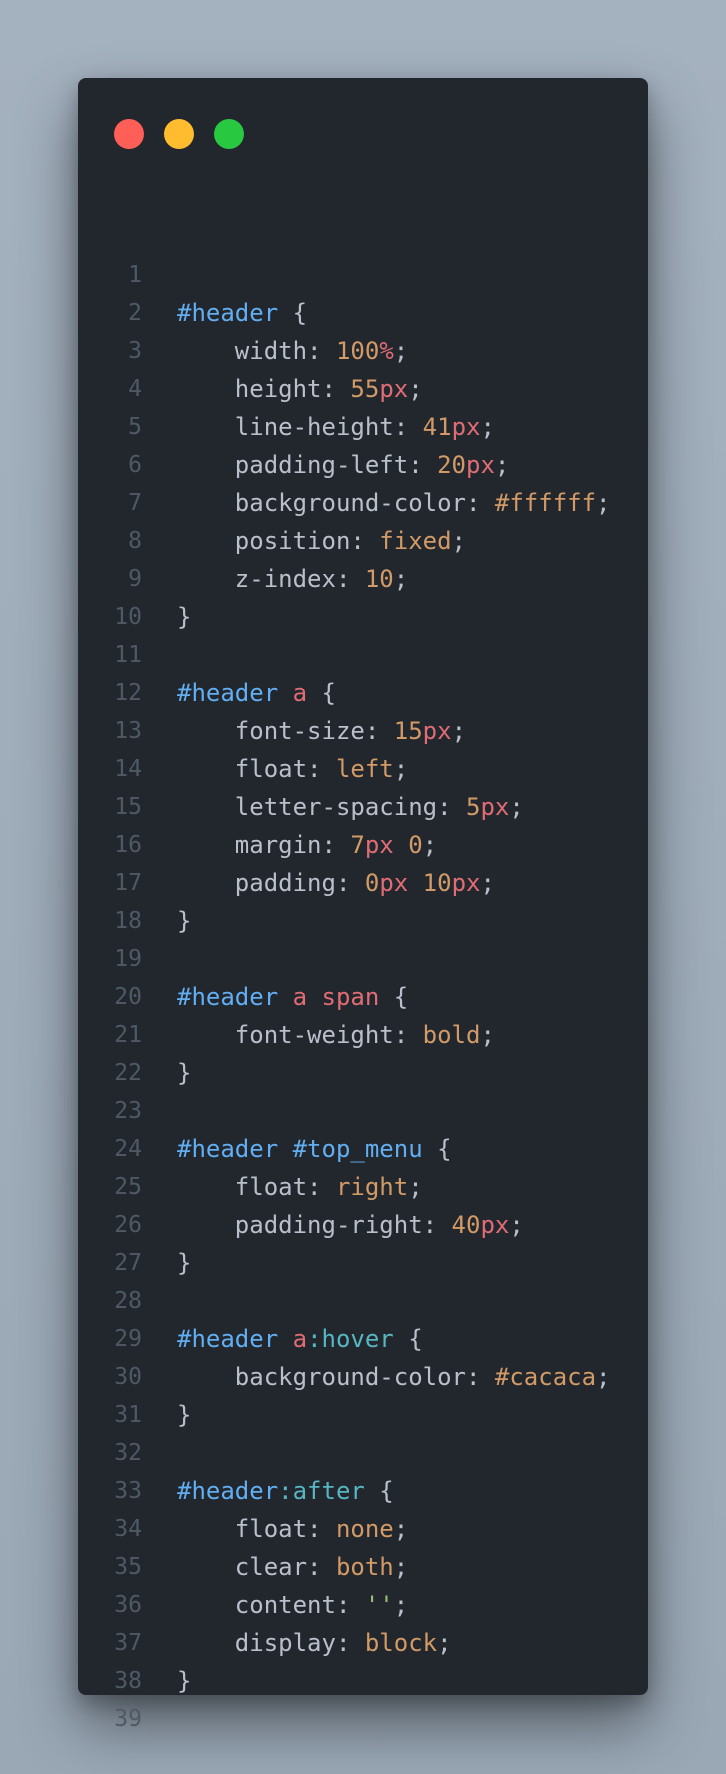  What do you see at coordinates (314, 427) in the screenshot?
I see `code-token: line-height` at bounding box center [314, 427].